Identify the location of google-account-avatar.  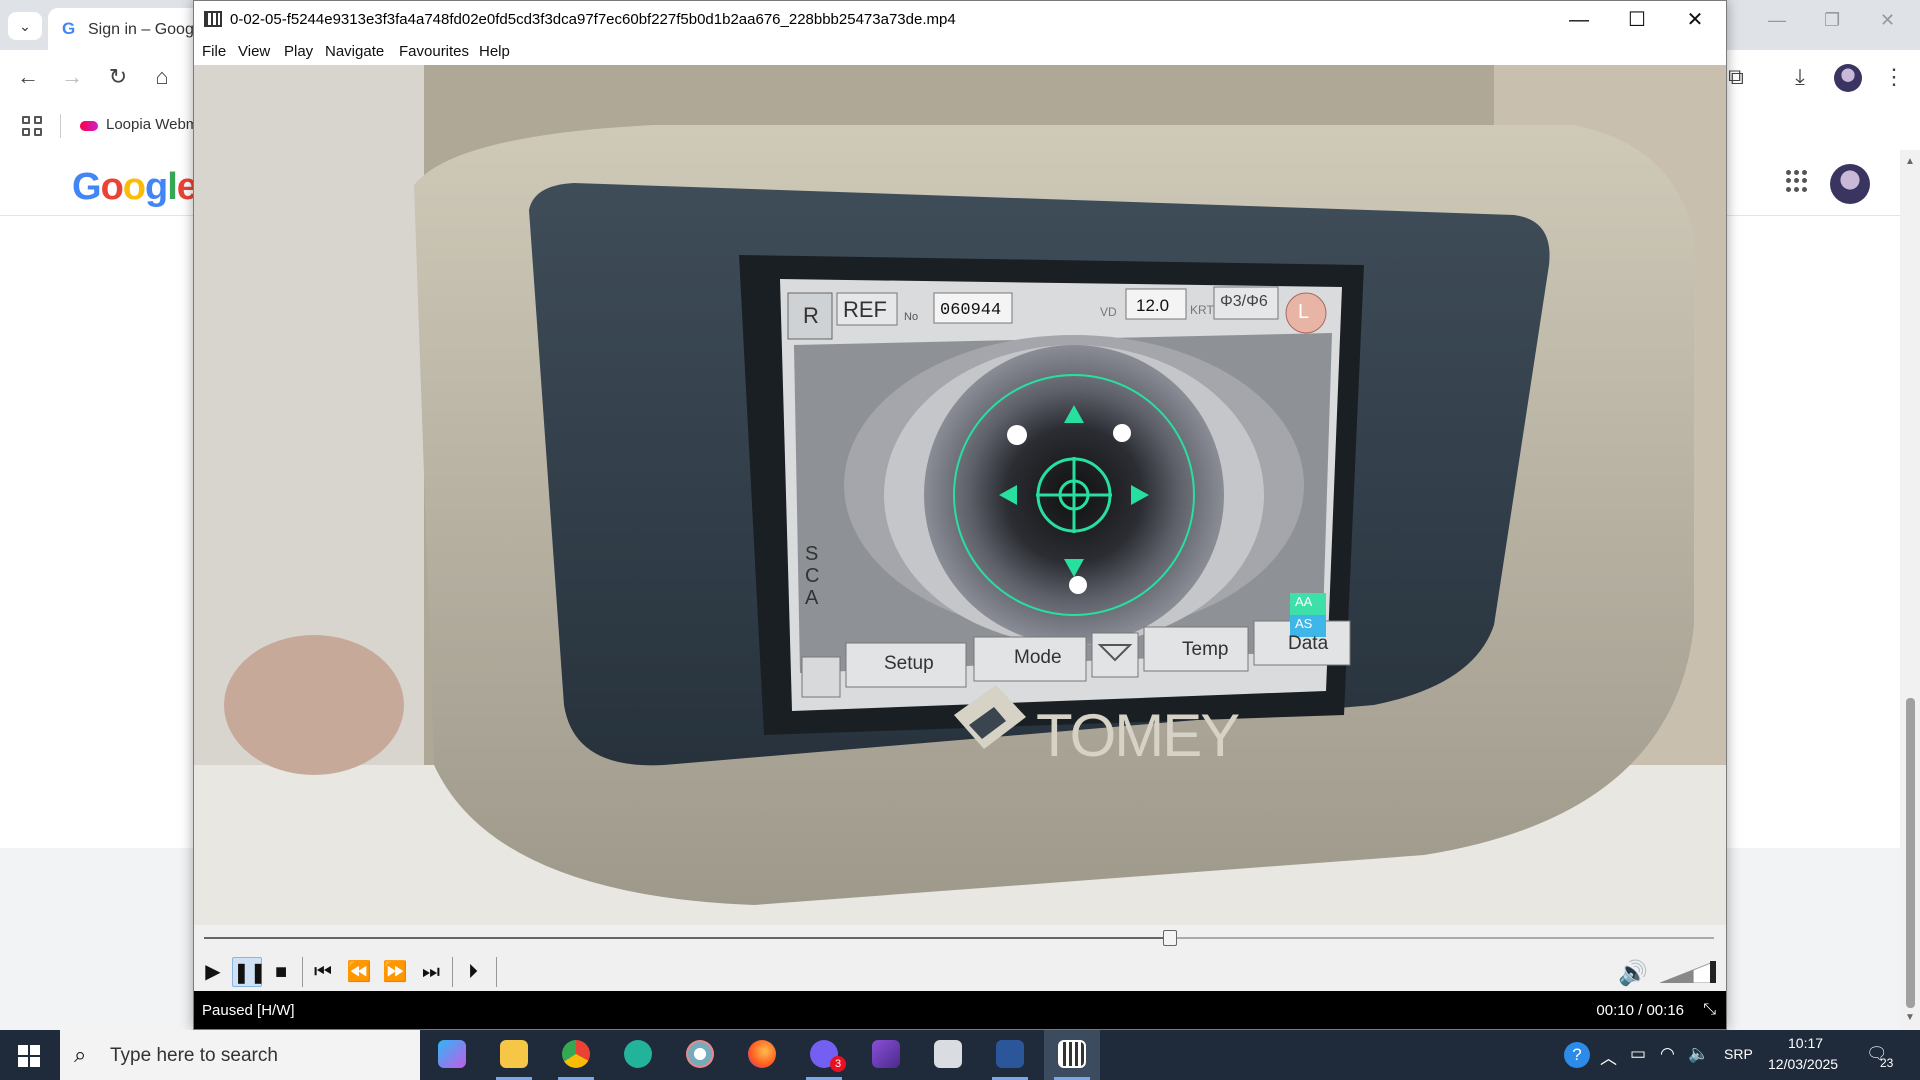
(1850, 184).